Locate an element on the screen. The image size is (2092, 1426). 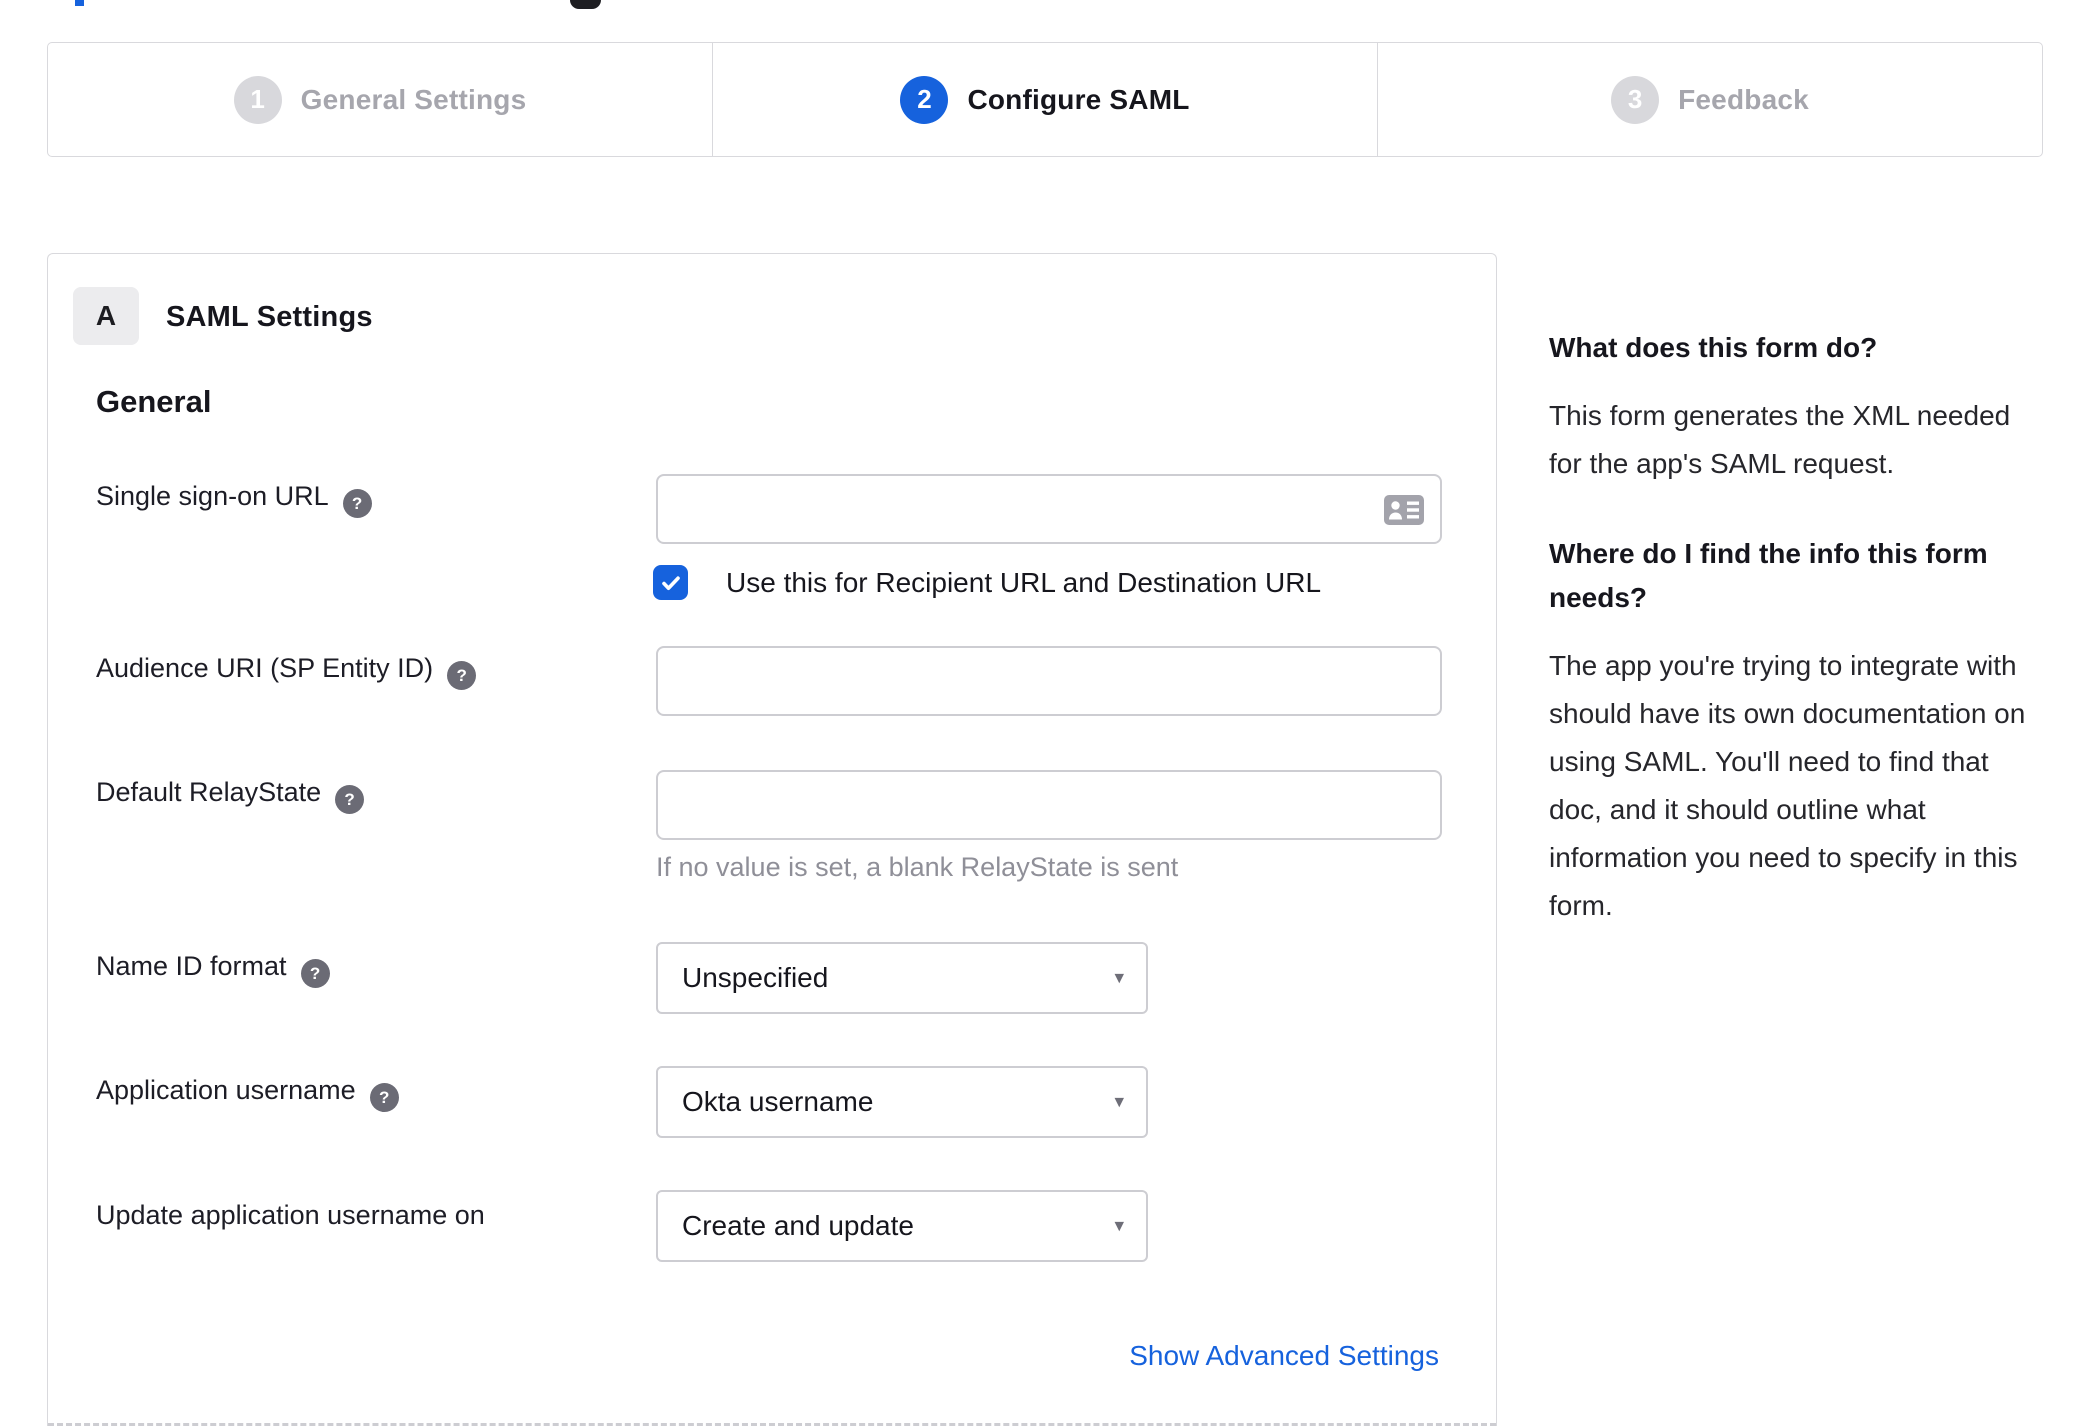
general-group-heading: General is located at coordinates (154, 401).